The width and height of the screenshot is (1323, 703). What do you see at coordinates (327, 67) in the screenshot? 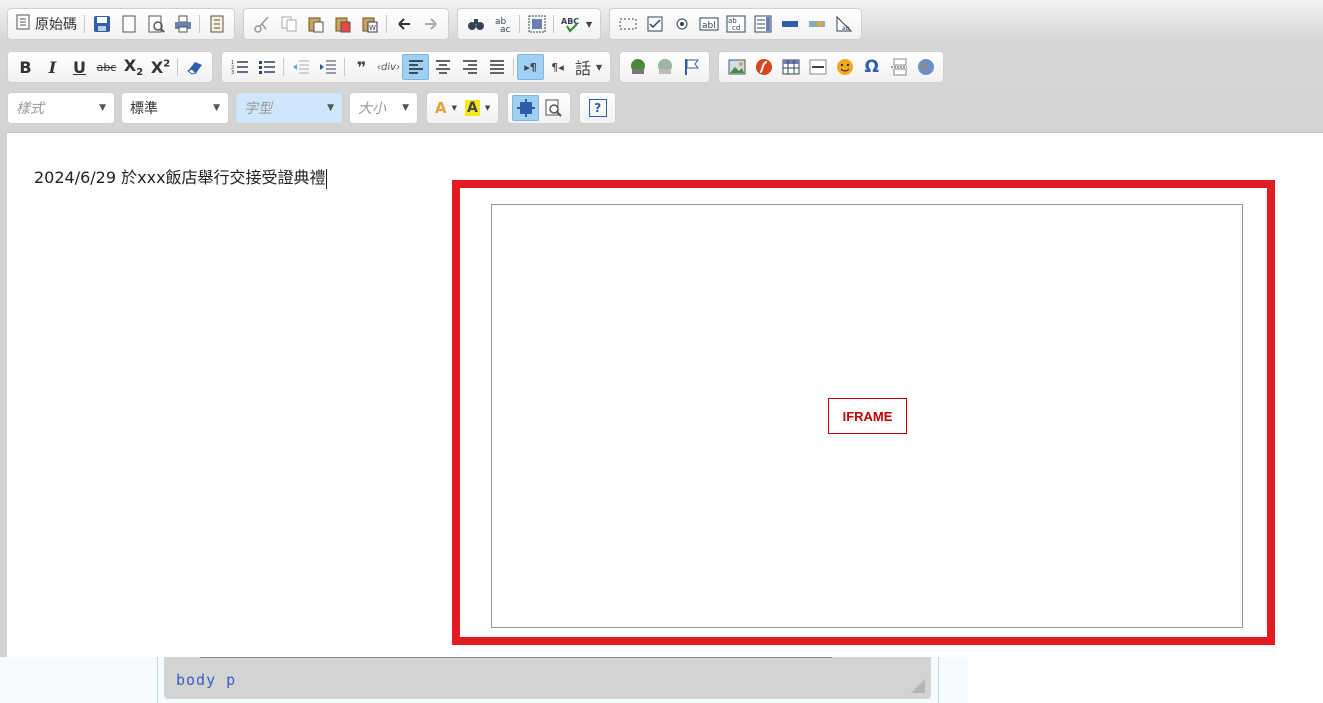
I see `indent-button` at bounding box center [327, 67].